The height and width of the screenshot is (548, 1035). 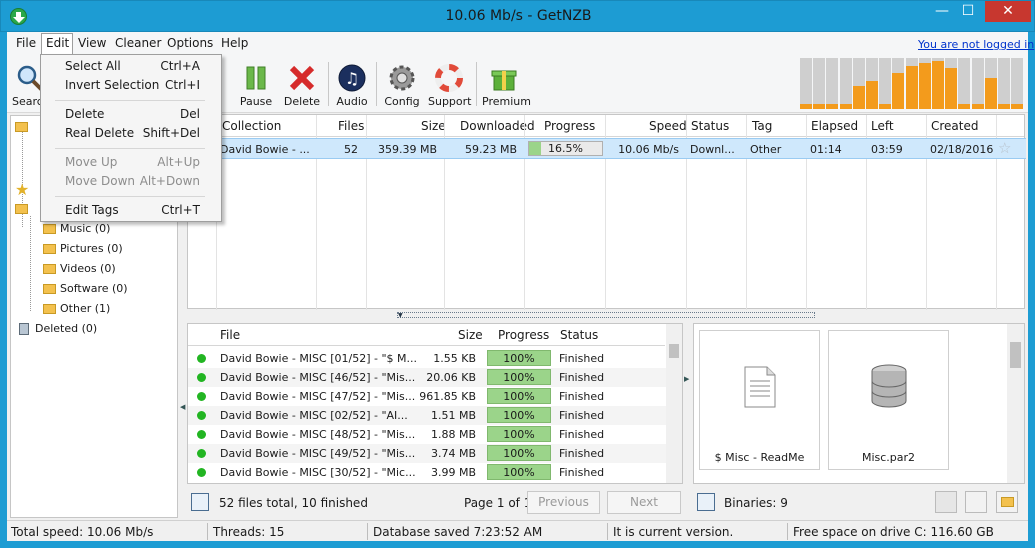 I want to click on favorite-star-icon: ☆, so click(x=1004, y=148).